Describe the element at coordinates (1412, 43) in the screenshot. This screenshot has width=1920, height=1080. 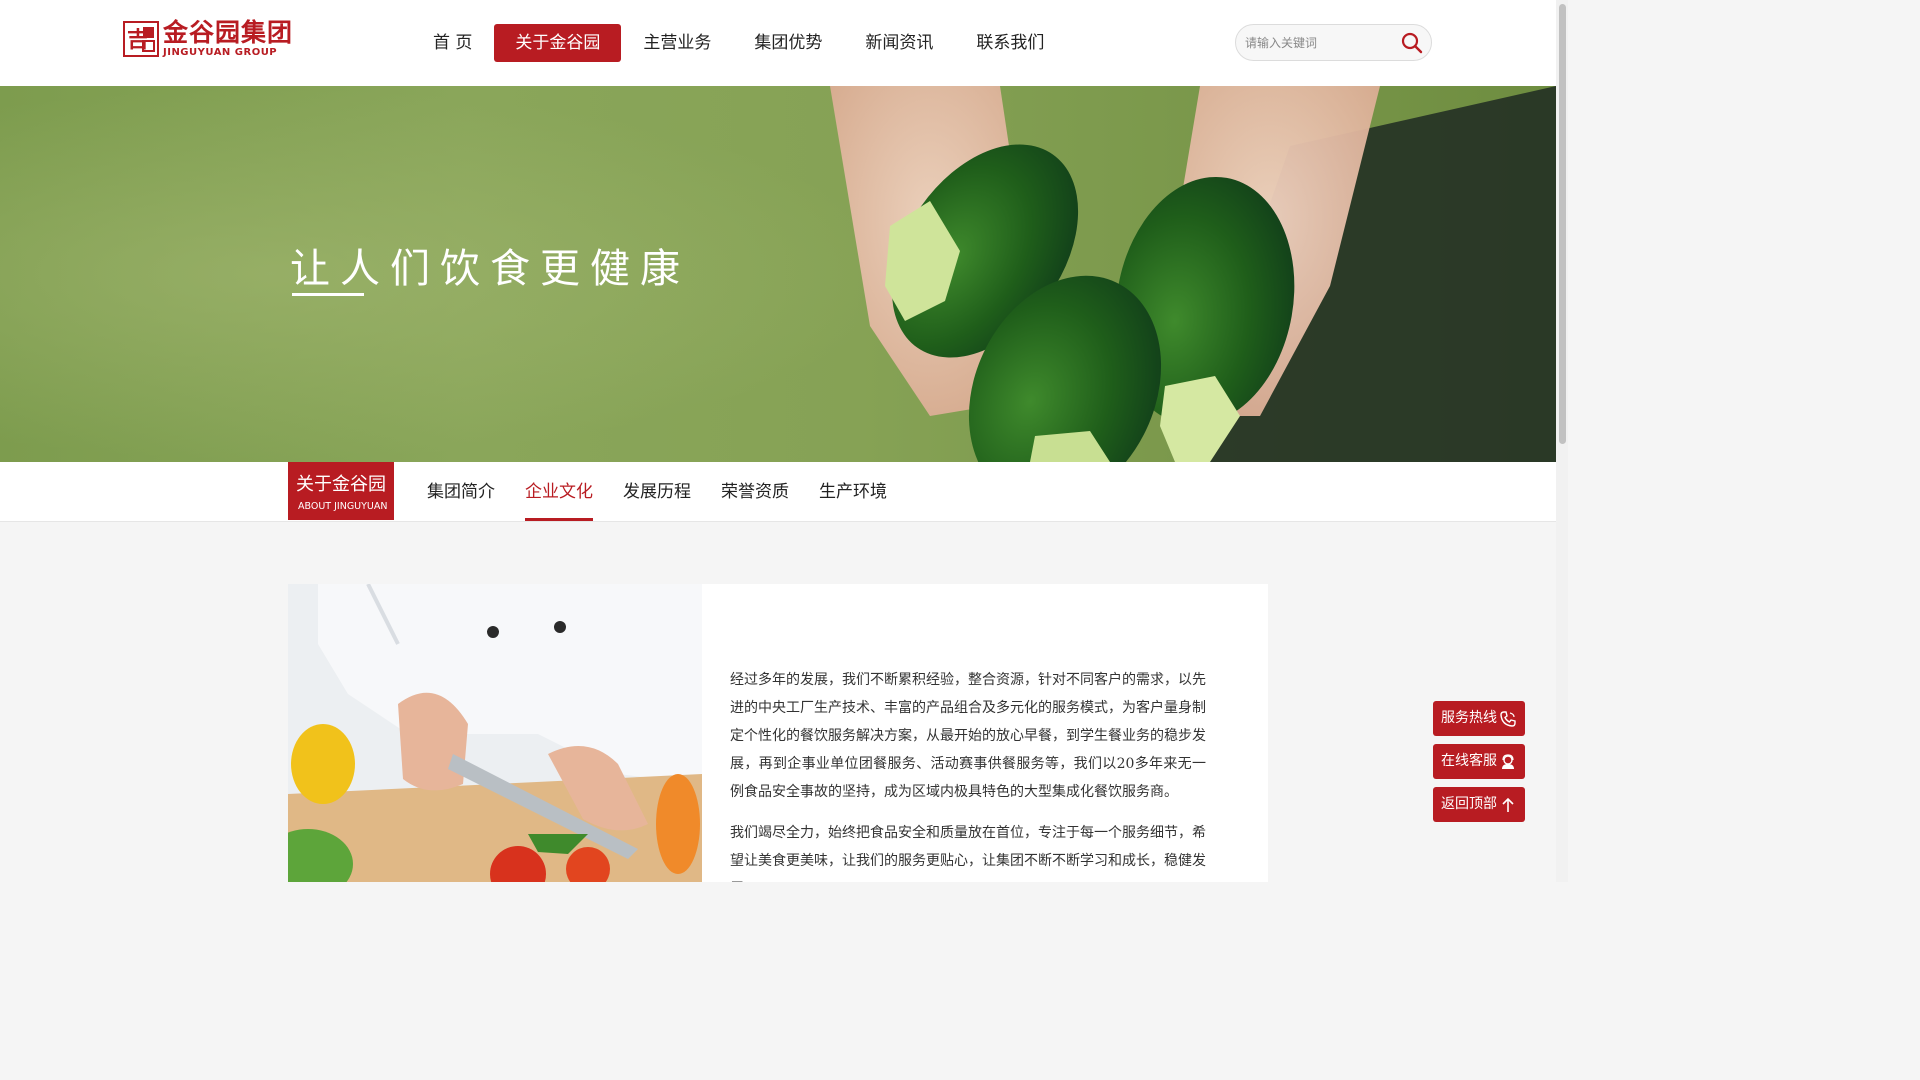
I see `search-icon` at that location.